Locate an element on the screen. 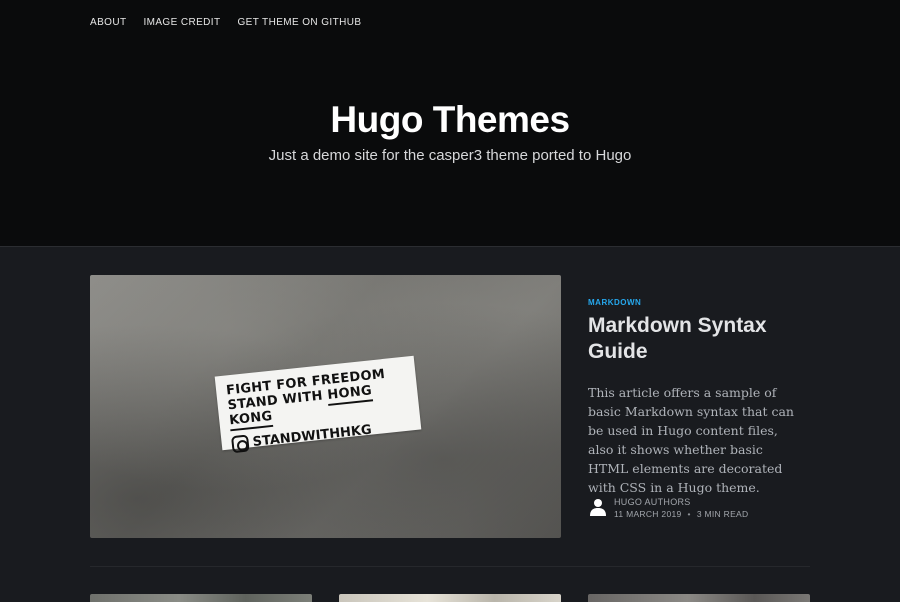 The width and height of the screenshot is (900, 602). site-title: Hugo Themes is located at coordinates (450, 119).